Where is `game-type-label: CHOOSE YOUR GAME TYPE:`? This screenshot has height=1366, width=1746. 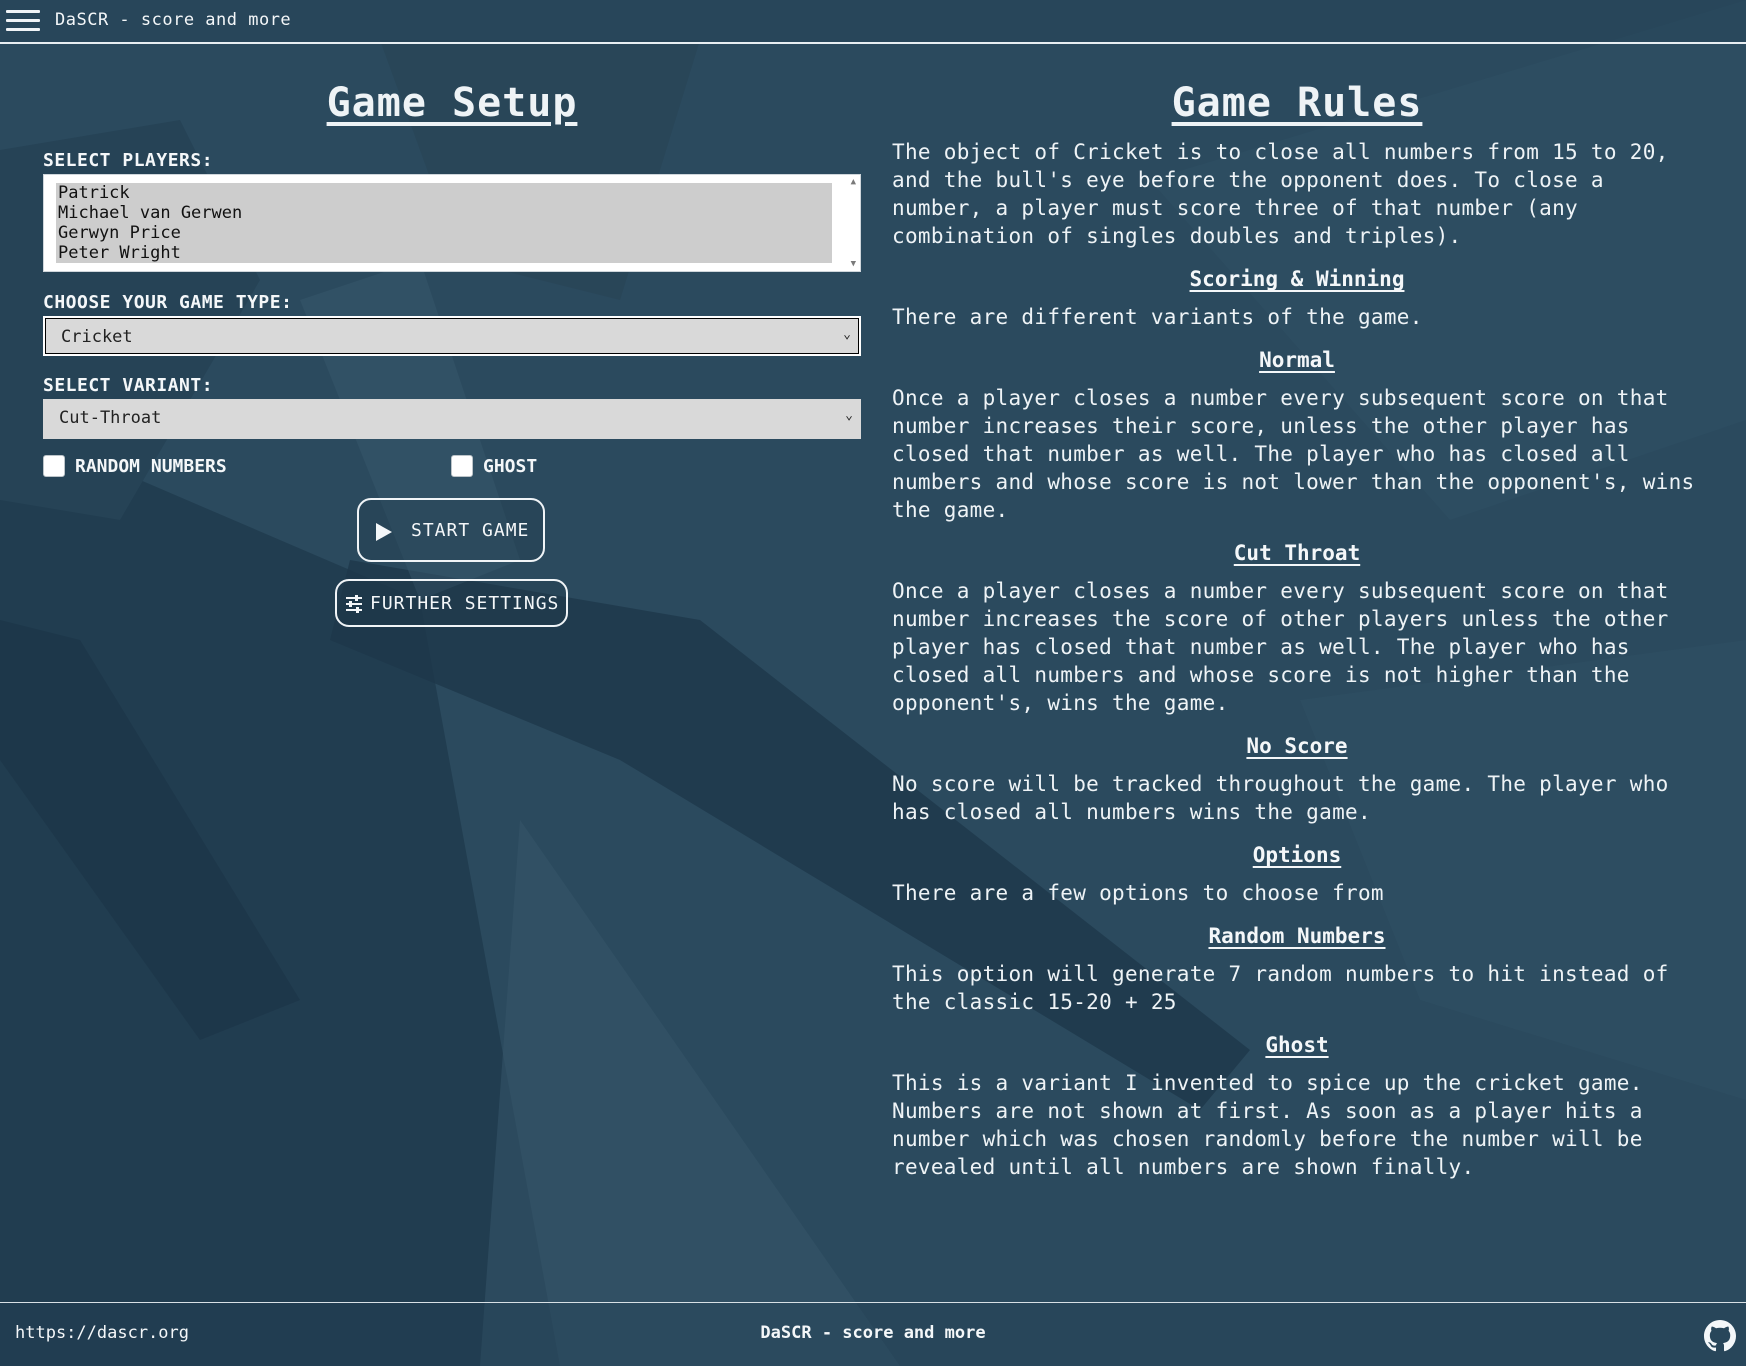
game-type-label: CHOOSE YOUR GAME TYPE: is located at coordinates (168, 302).